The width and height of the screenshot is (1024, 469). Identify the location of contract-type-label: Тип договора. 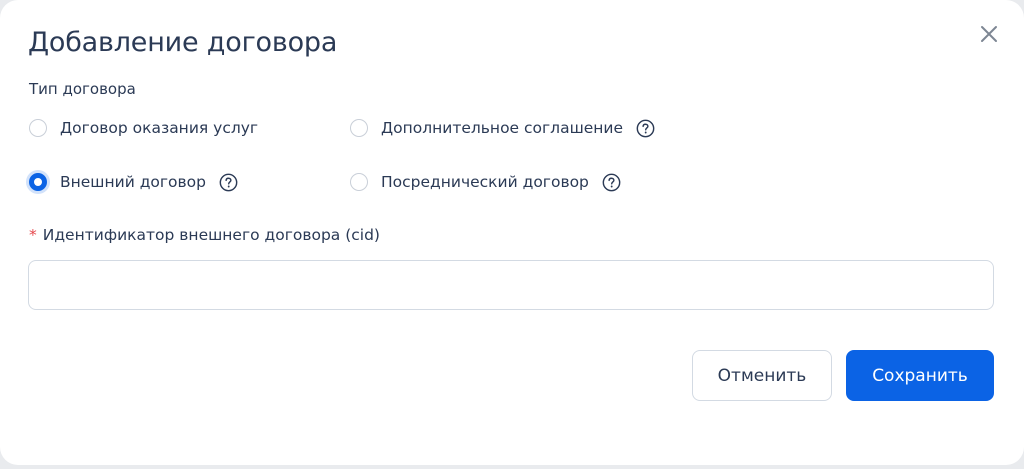
(82, 89).